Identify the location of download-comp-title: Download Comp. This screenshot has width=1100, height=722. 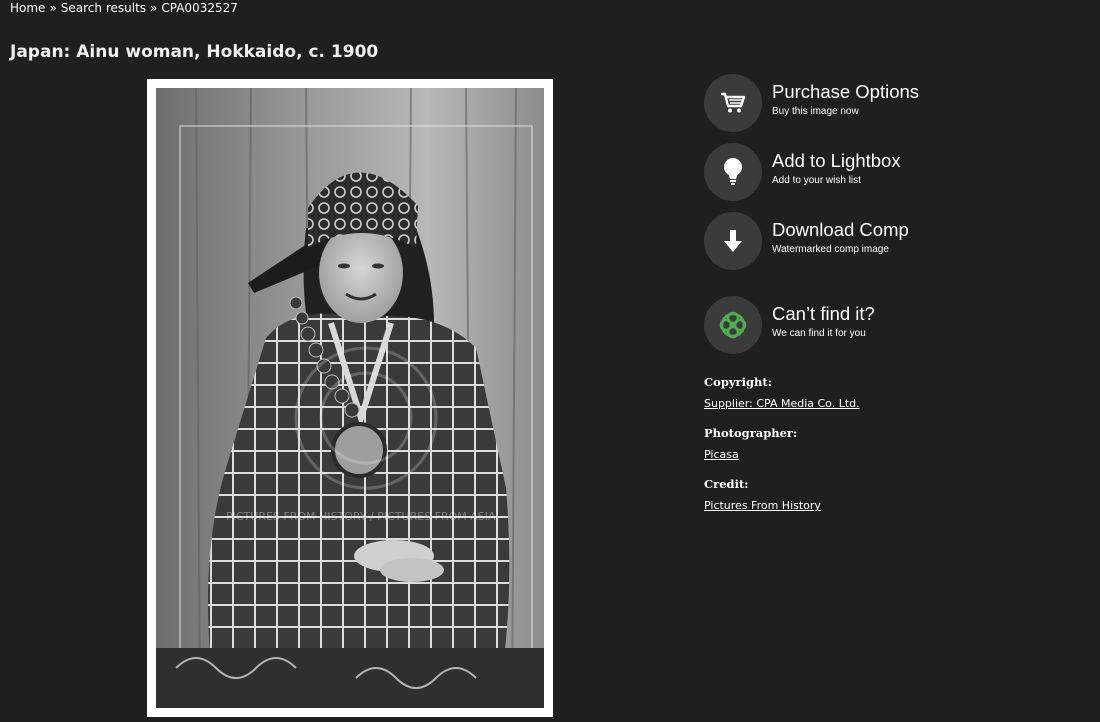
(840, 229).